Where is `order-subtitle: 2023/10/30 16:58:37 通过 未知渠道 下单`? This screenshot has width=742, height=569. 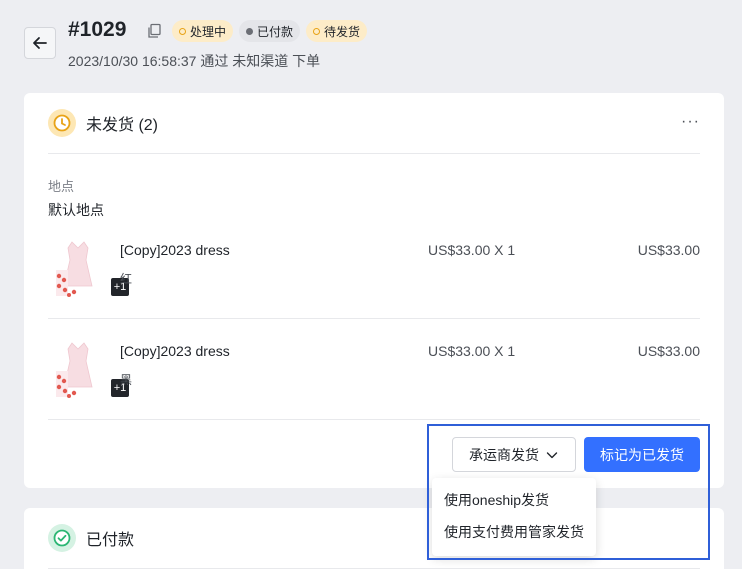 order-subtitle: 2023/10/30 16:58:37 通过 未知渠道 下单 is located at coordinates (194, 61).